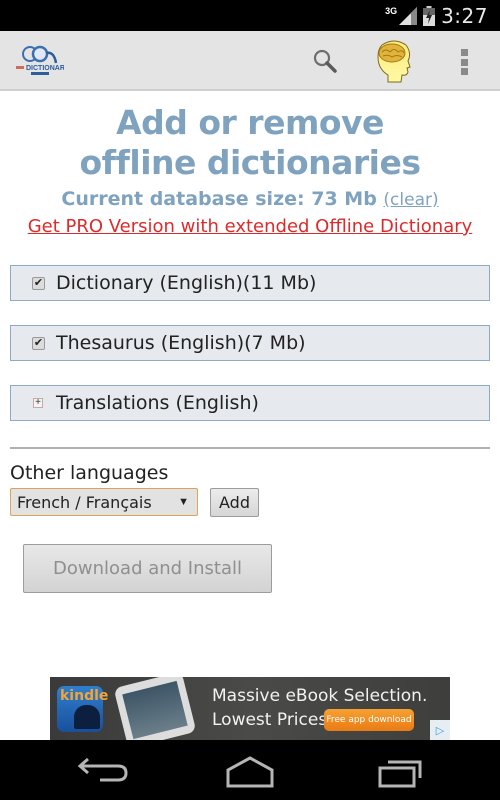  I want to click on checkbox-thesaurus: ✔, so click(38, 343).